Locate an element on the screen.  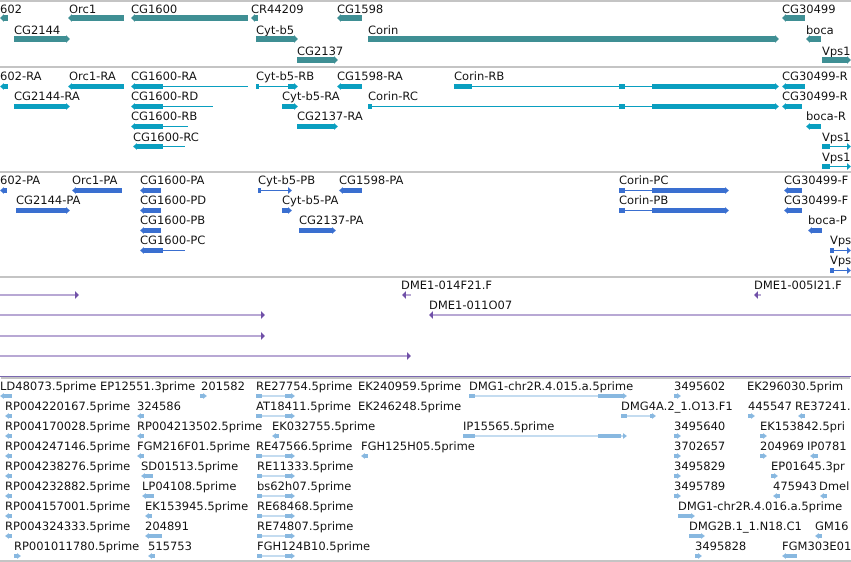
feature-label: RP004213502.5prime is located at coordinates (199, 426).